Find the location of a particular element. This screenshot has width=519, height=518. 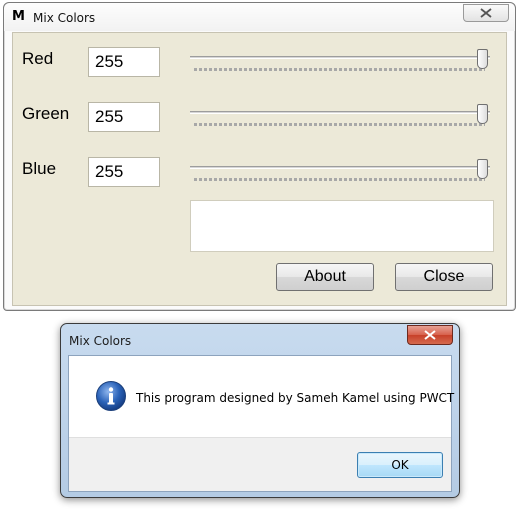

color-preview is located at coordinates (342, 226).